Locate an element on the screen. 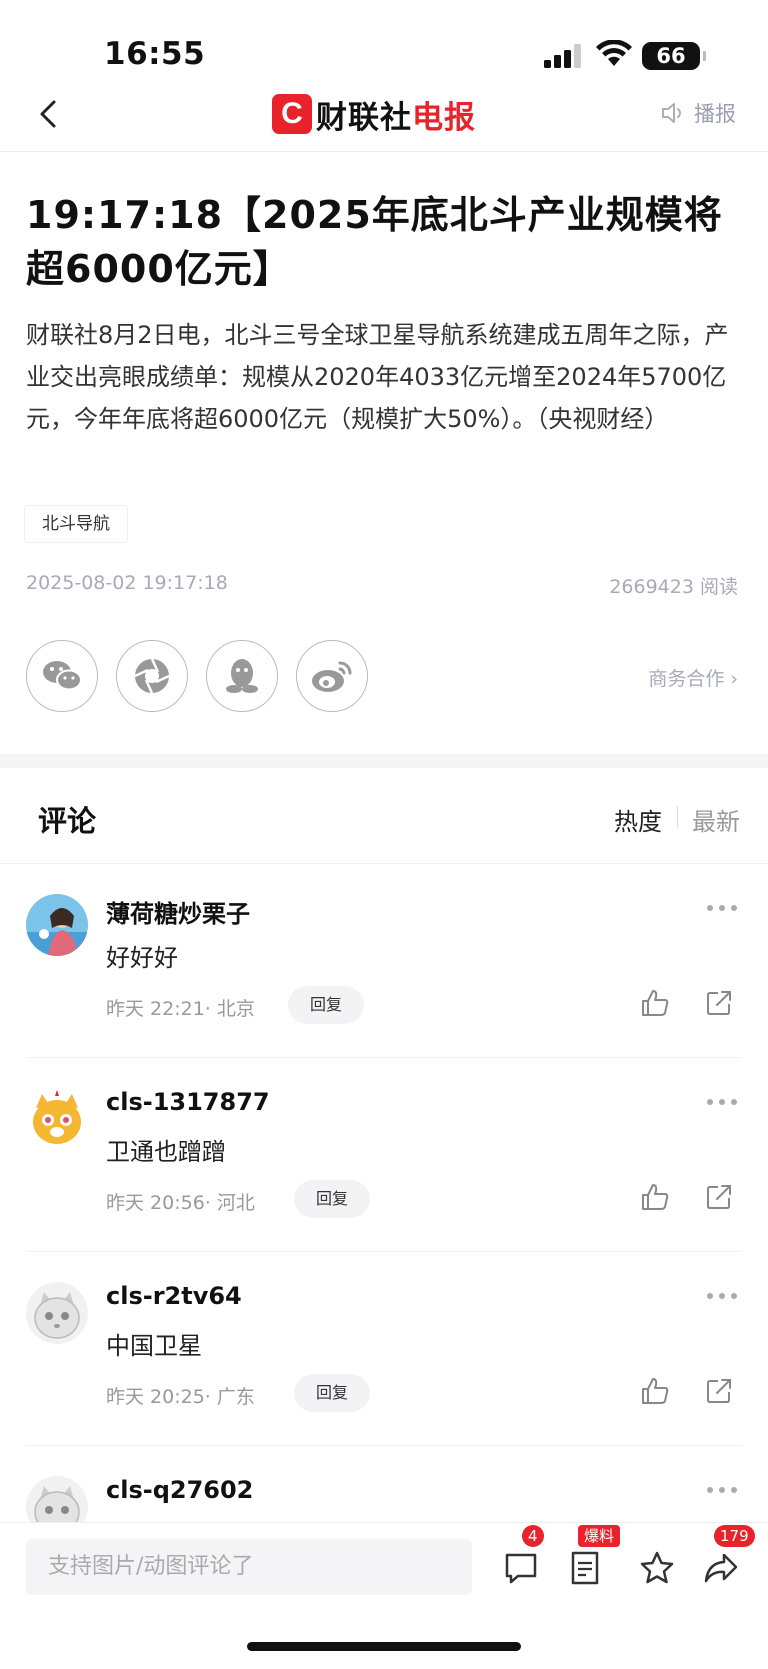 The width and height of the screenshot is (768, 1669). back-icon is located at coordinates (50, 114).